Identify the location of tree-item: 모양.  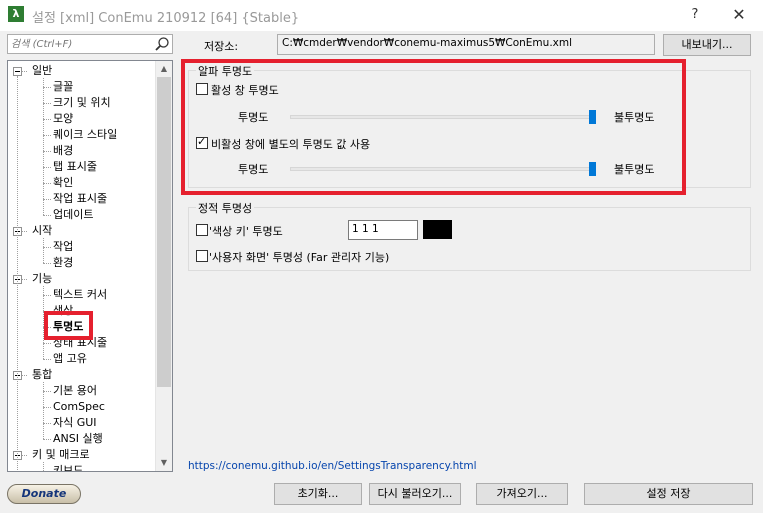
(63, 119).